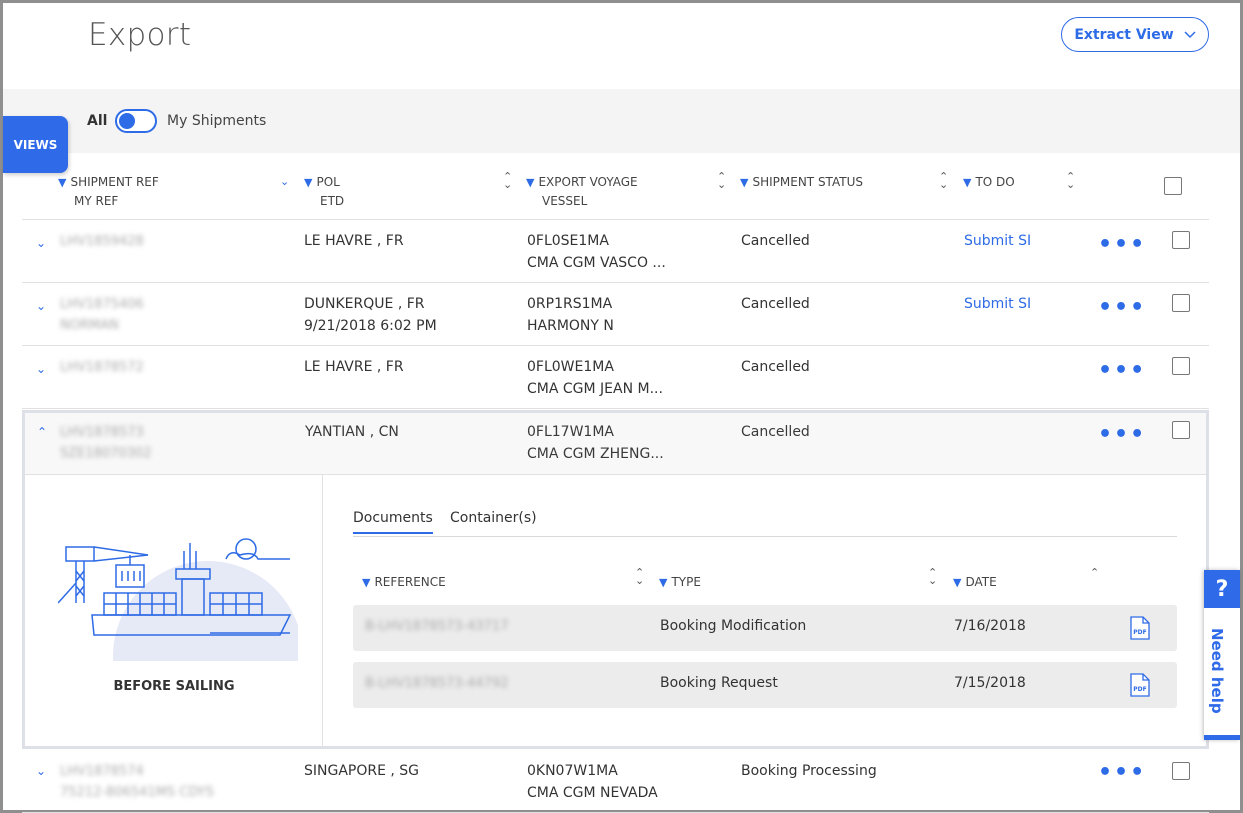 The width and height of the screenshot is (1243, 813). Describe the element at coordinates (136, 121) in the screenshot. I see `shipments-toggle` at that location.